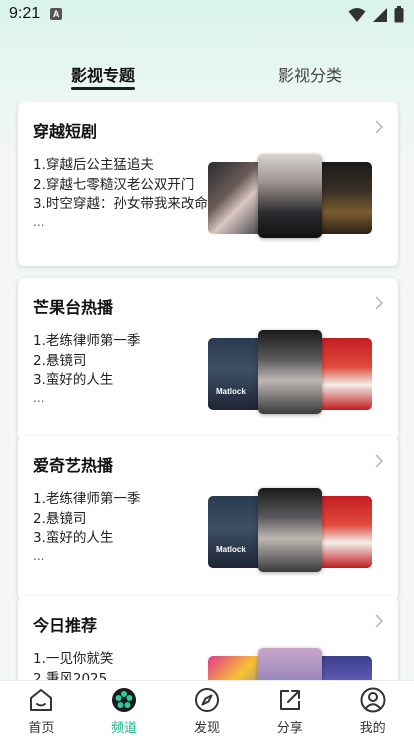 The width and height of the screenshot is (414, 736). What do you see at coordinates (73, 307) in the screenshot?
I see `card-title: 芒果台热播` at bounding box center [73, 307].